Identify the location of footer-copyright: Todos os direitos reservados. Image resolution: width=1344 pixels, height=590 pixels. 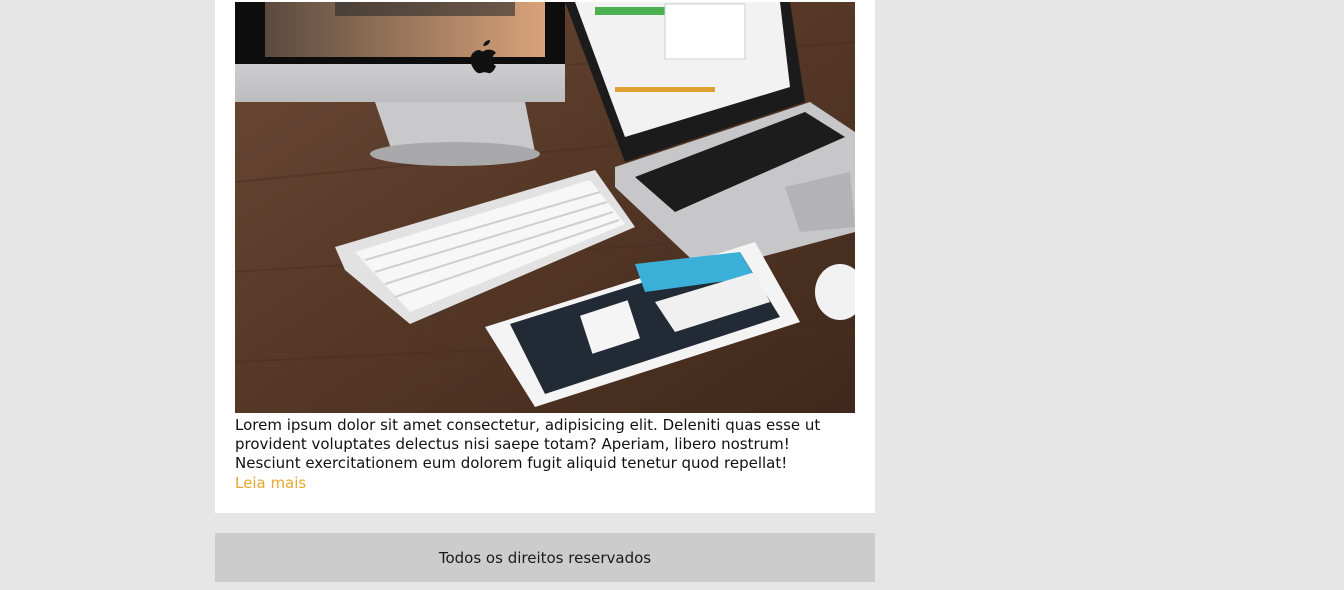
(545, 557).